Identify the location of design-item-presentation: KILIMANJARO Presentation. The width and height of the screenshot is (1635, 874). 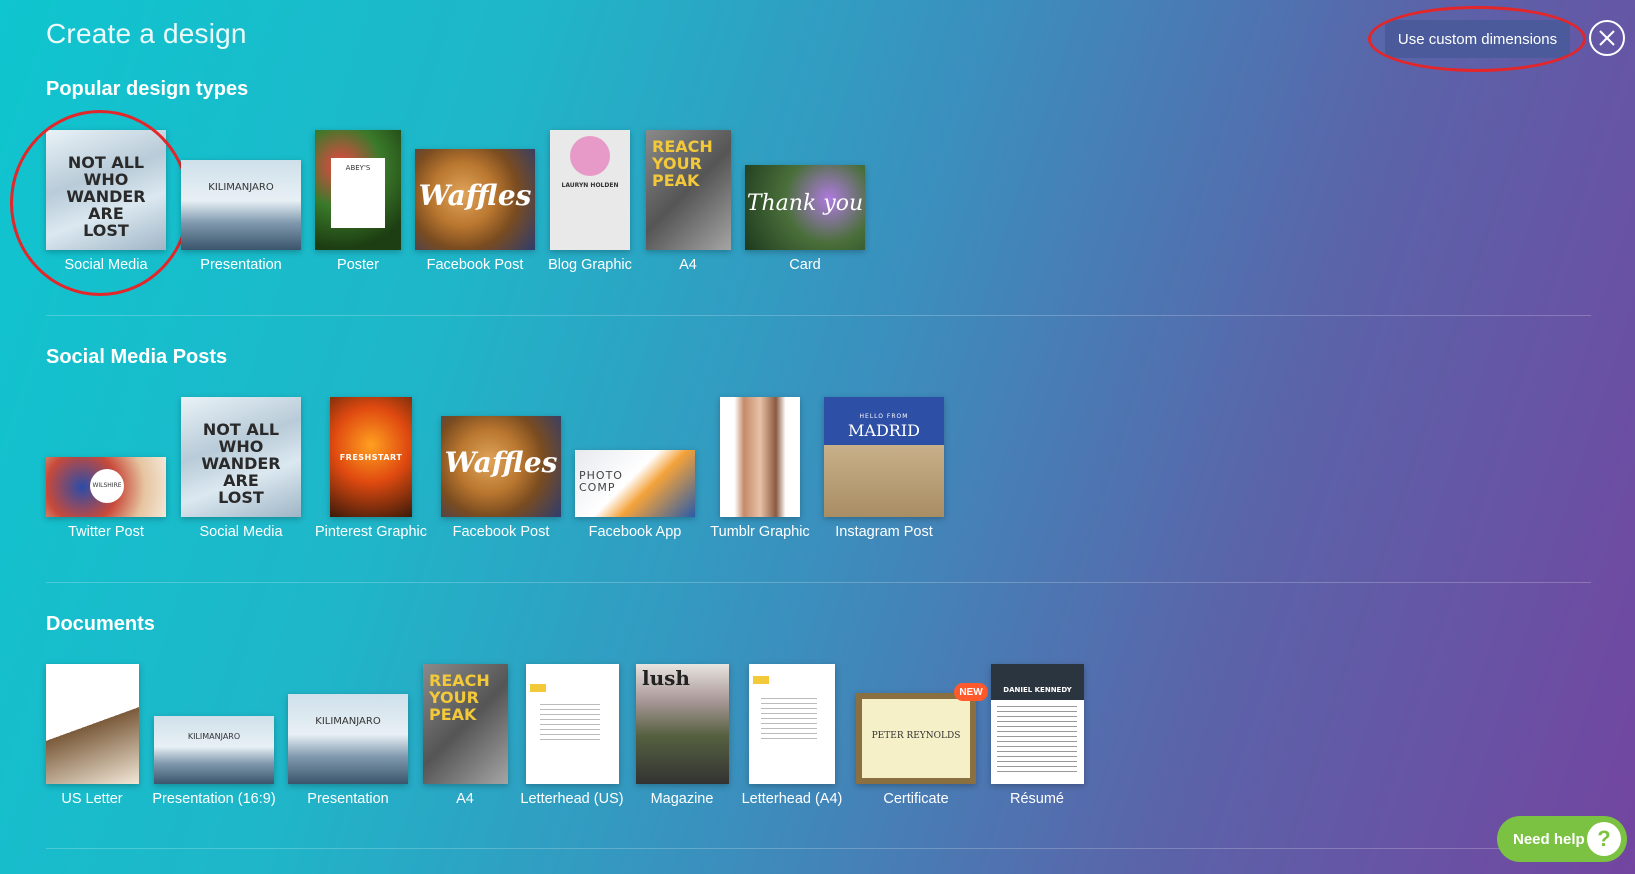
(241, 220).